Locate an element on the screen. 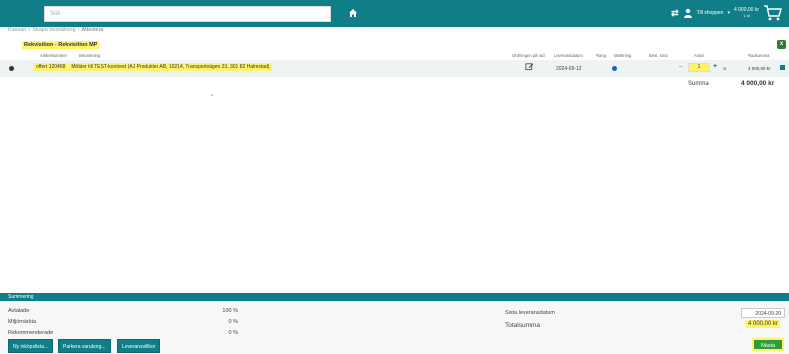  cart-amount-qty: 1 st is located at coordinates (746, 15).